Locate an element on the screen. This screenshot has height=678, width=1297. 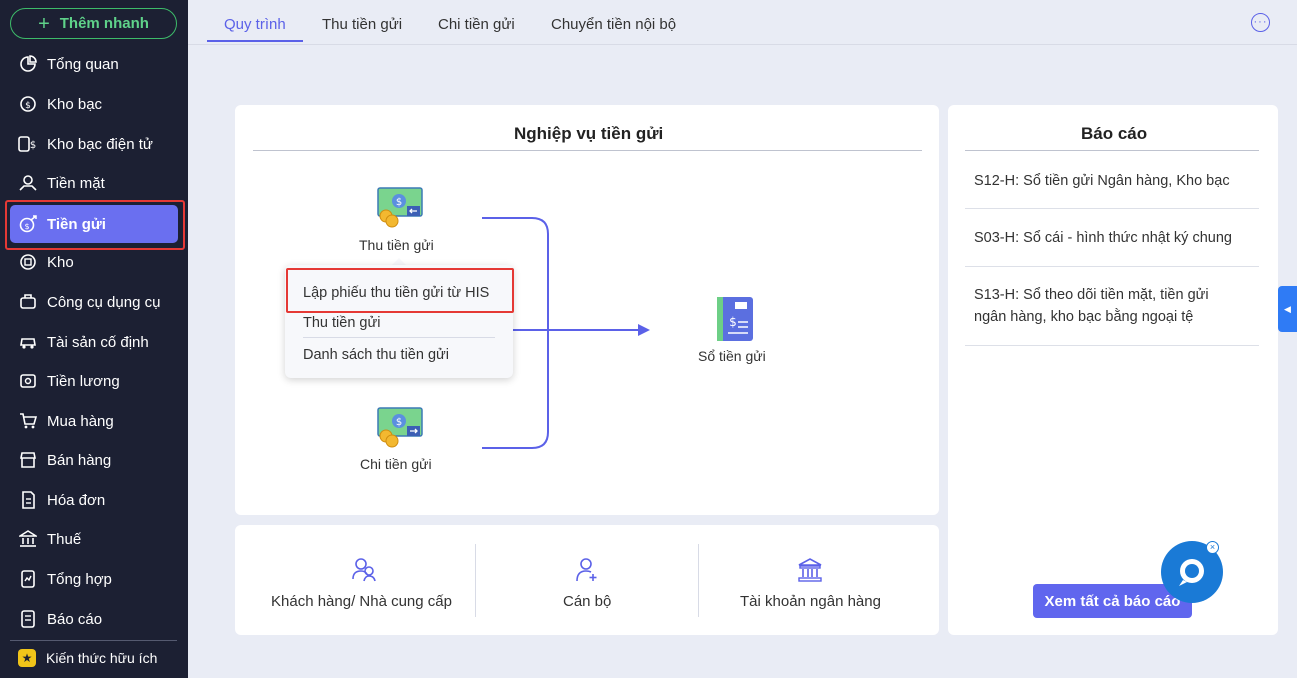
popup-separator is located at coordinates (399, 337).